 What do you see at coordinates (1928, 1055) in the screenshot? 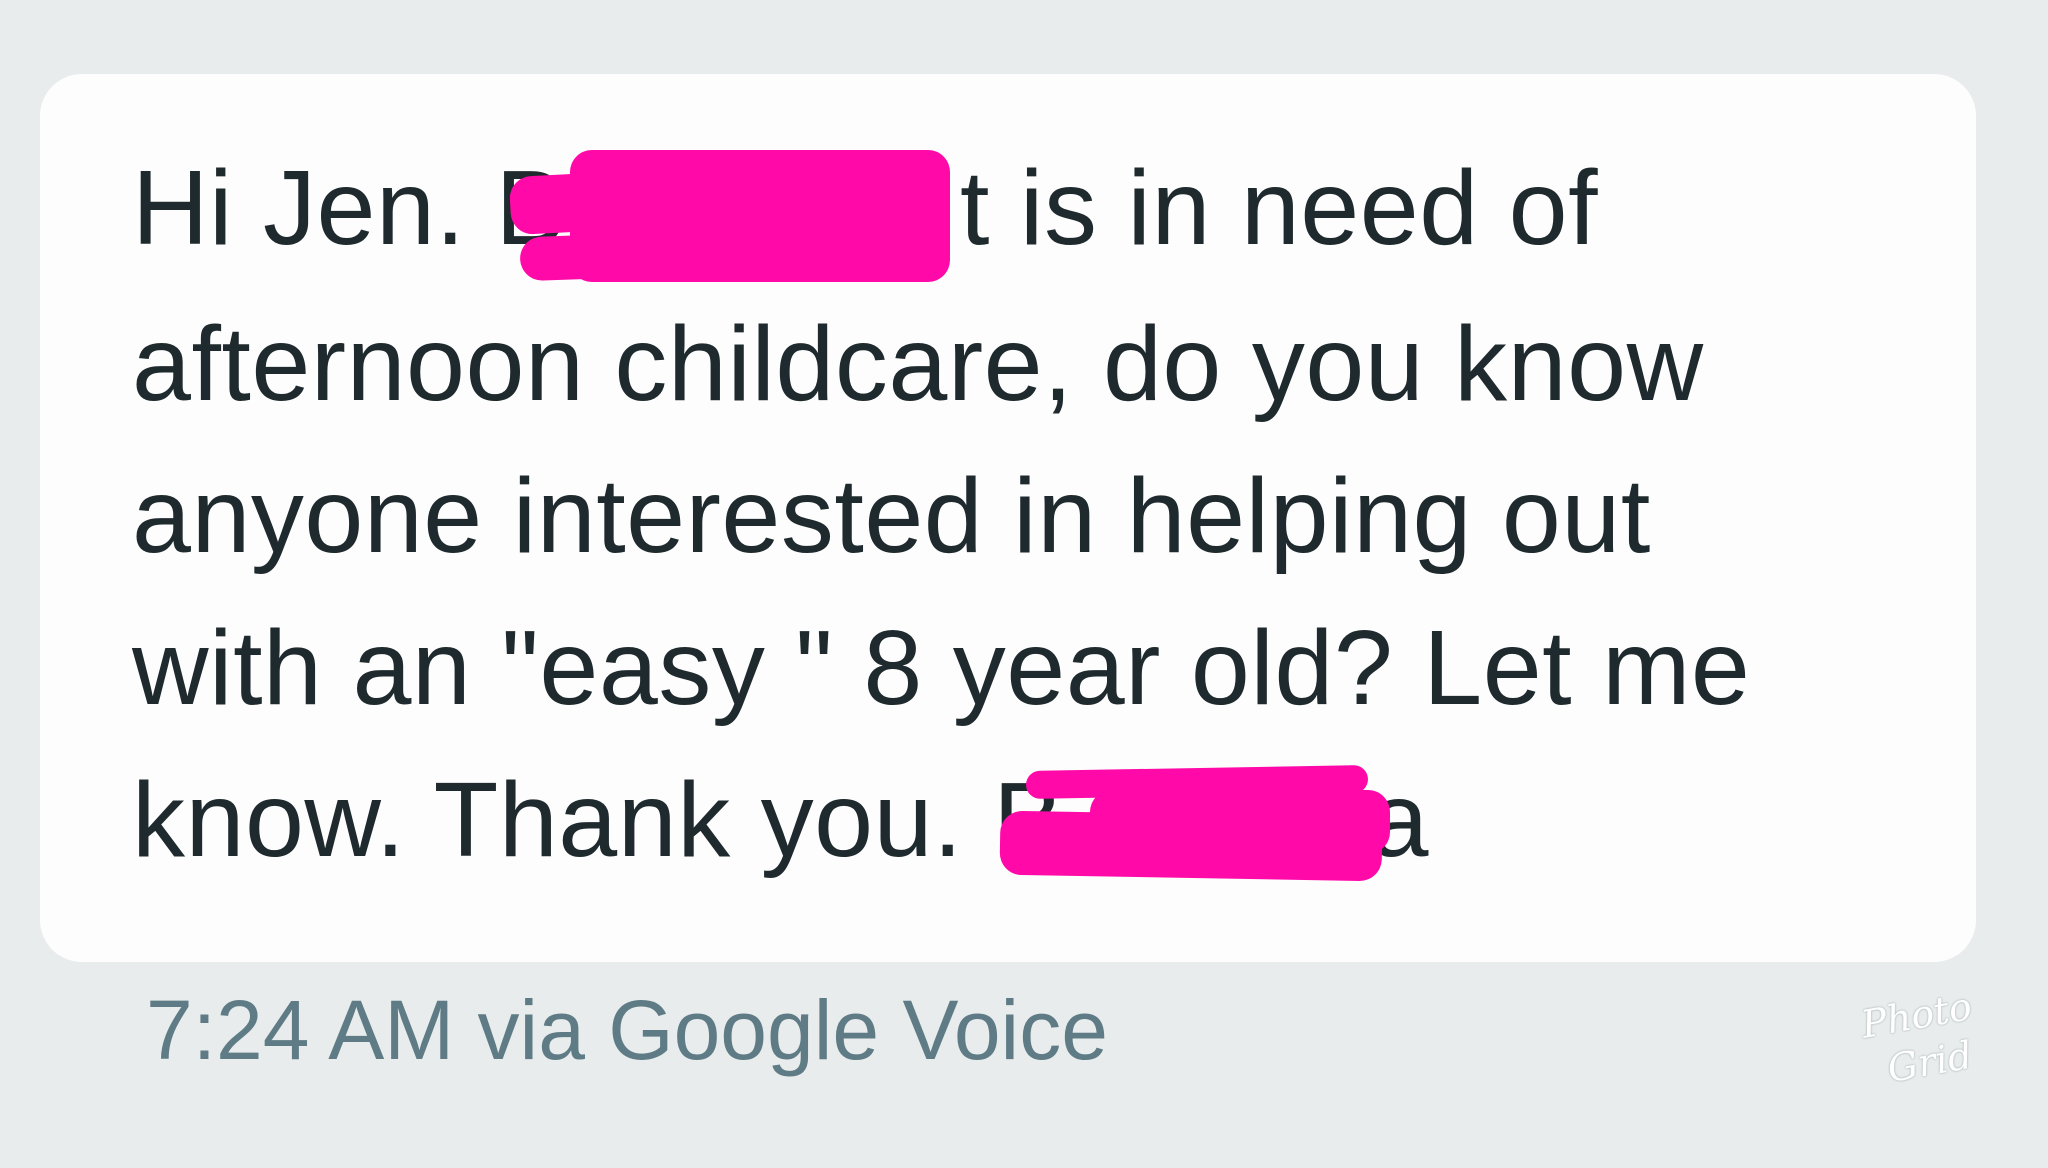
I see `photo-grid-watermark: Photo Grid` at bounding box center [1928, 1055].